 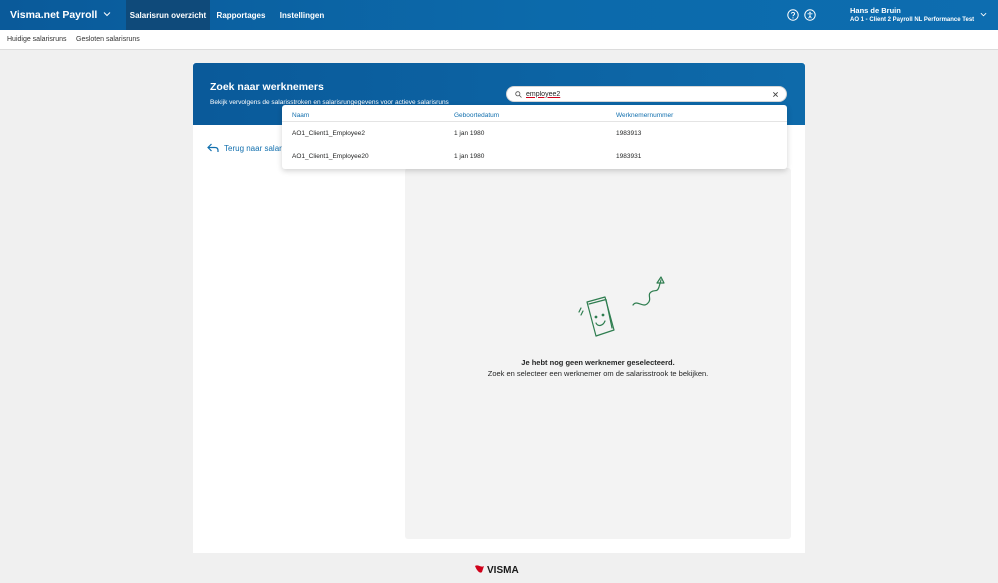 I want to click on column-header-naam: Naam, so click(x=300, y=115).